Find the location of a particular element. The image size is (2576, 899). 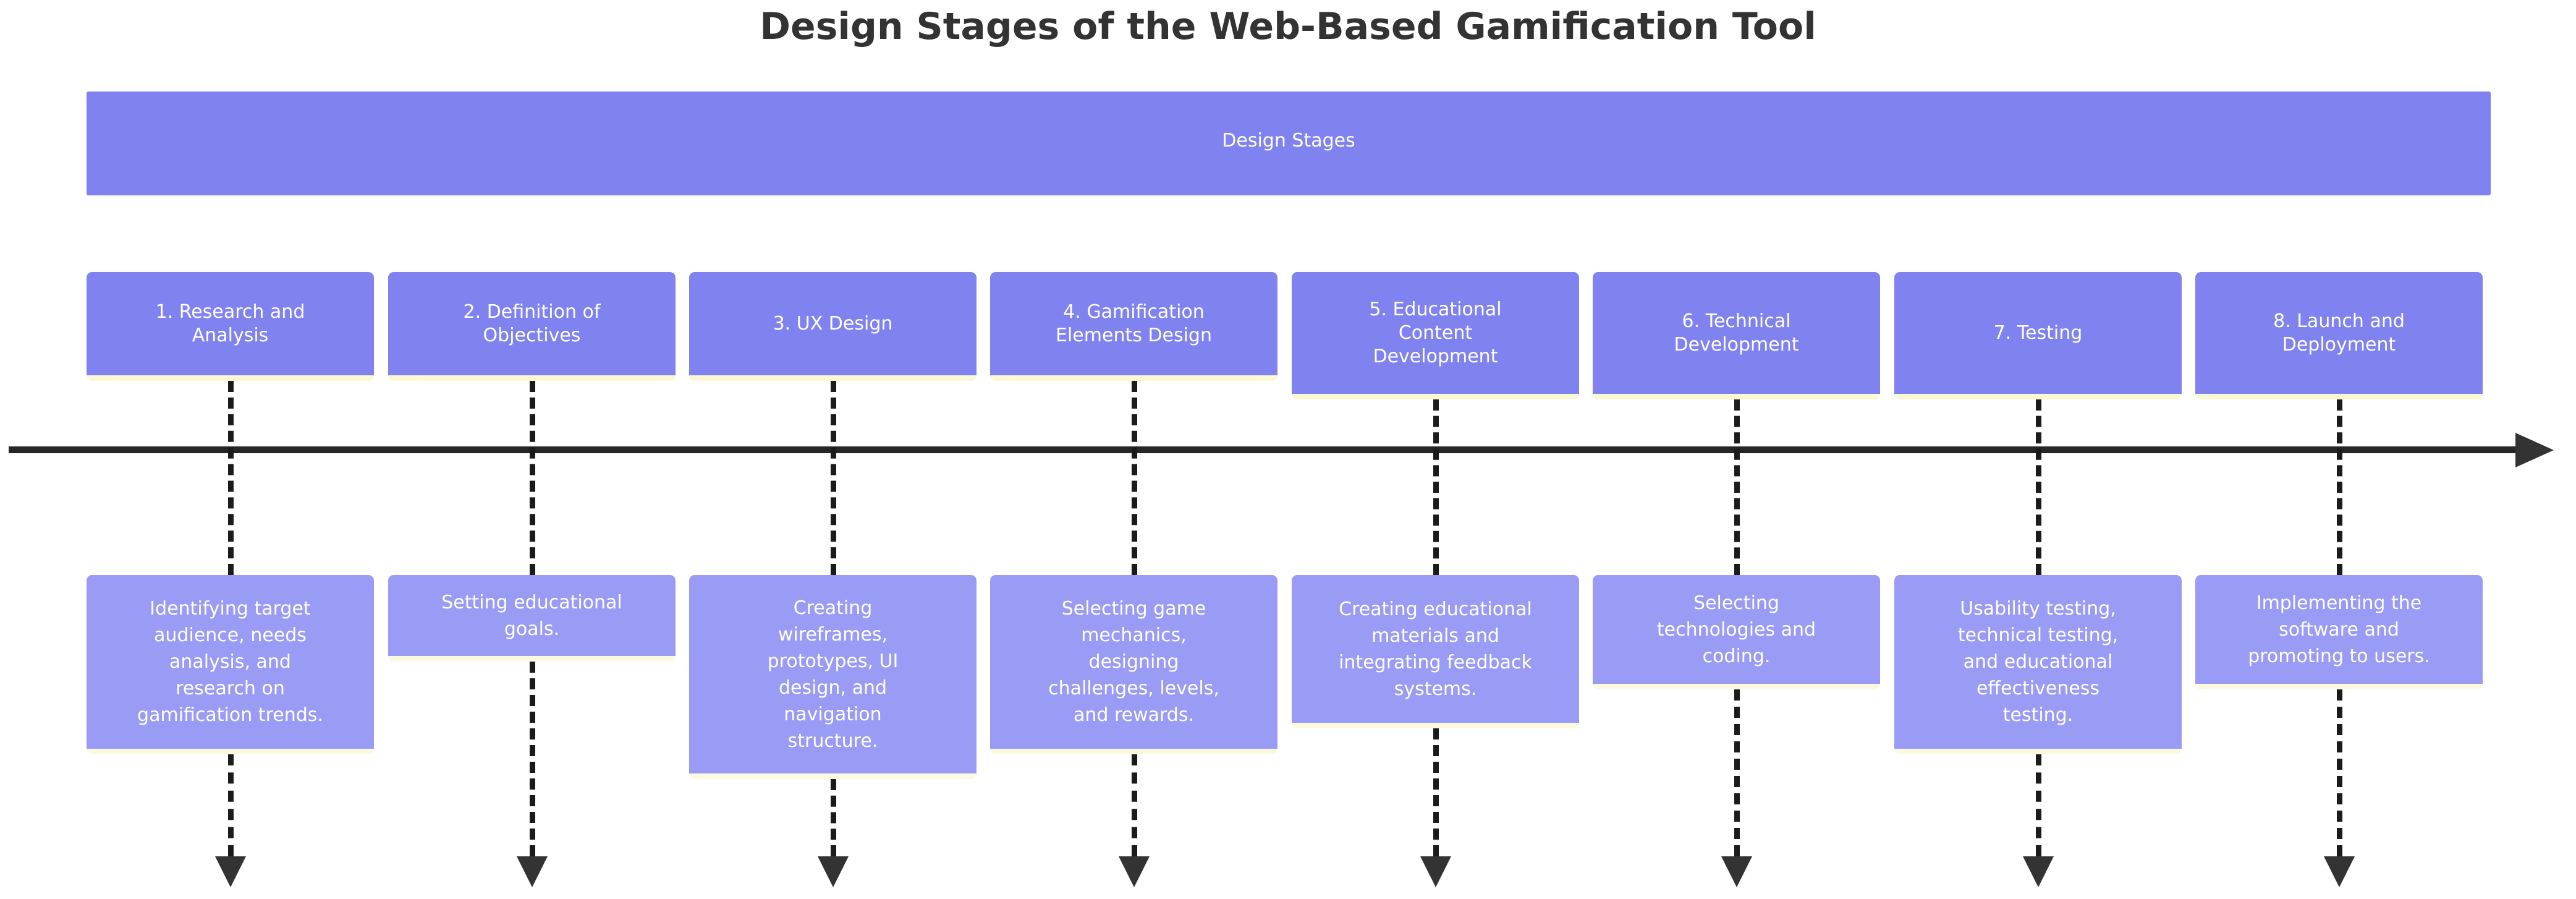

stage-box-label: 2. Definition of Objectives is located at coordinates (532, 323).